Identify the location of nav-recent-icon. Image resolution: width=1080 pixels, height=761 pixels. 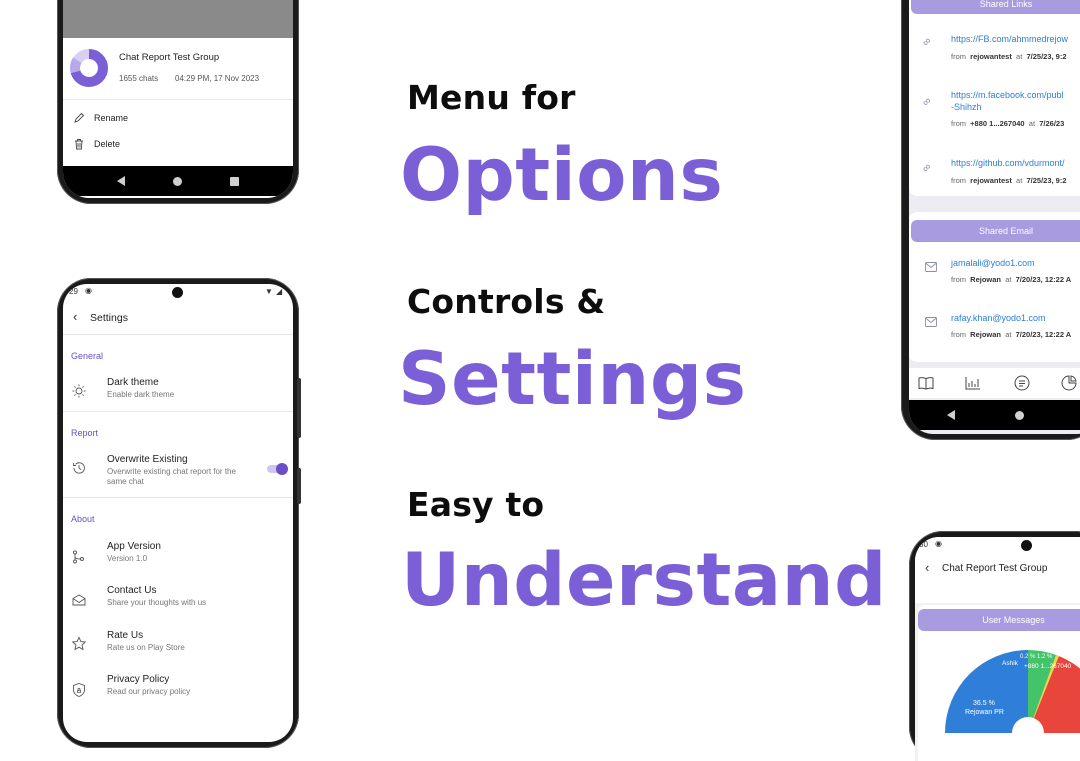
(234, 181).